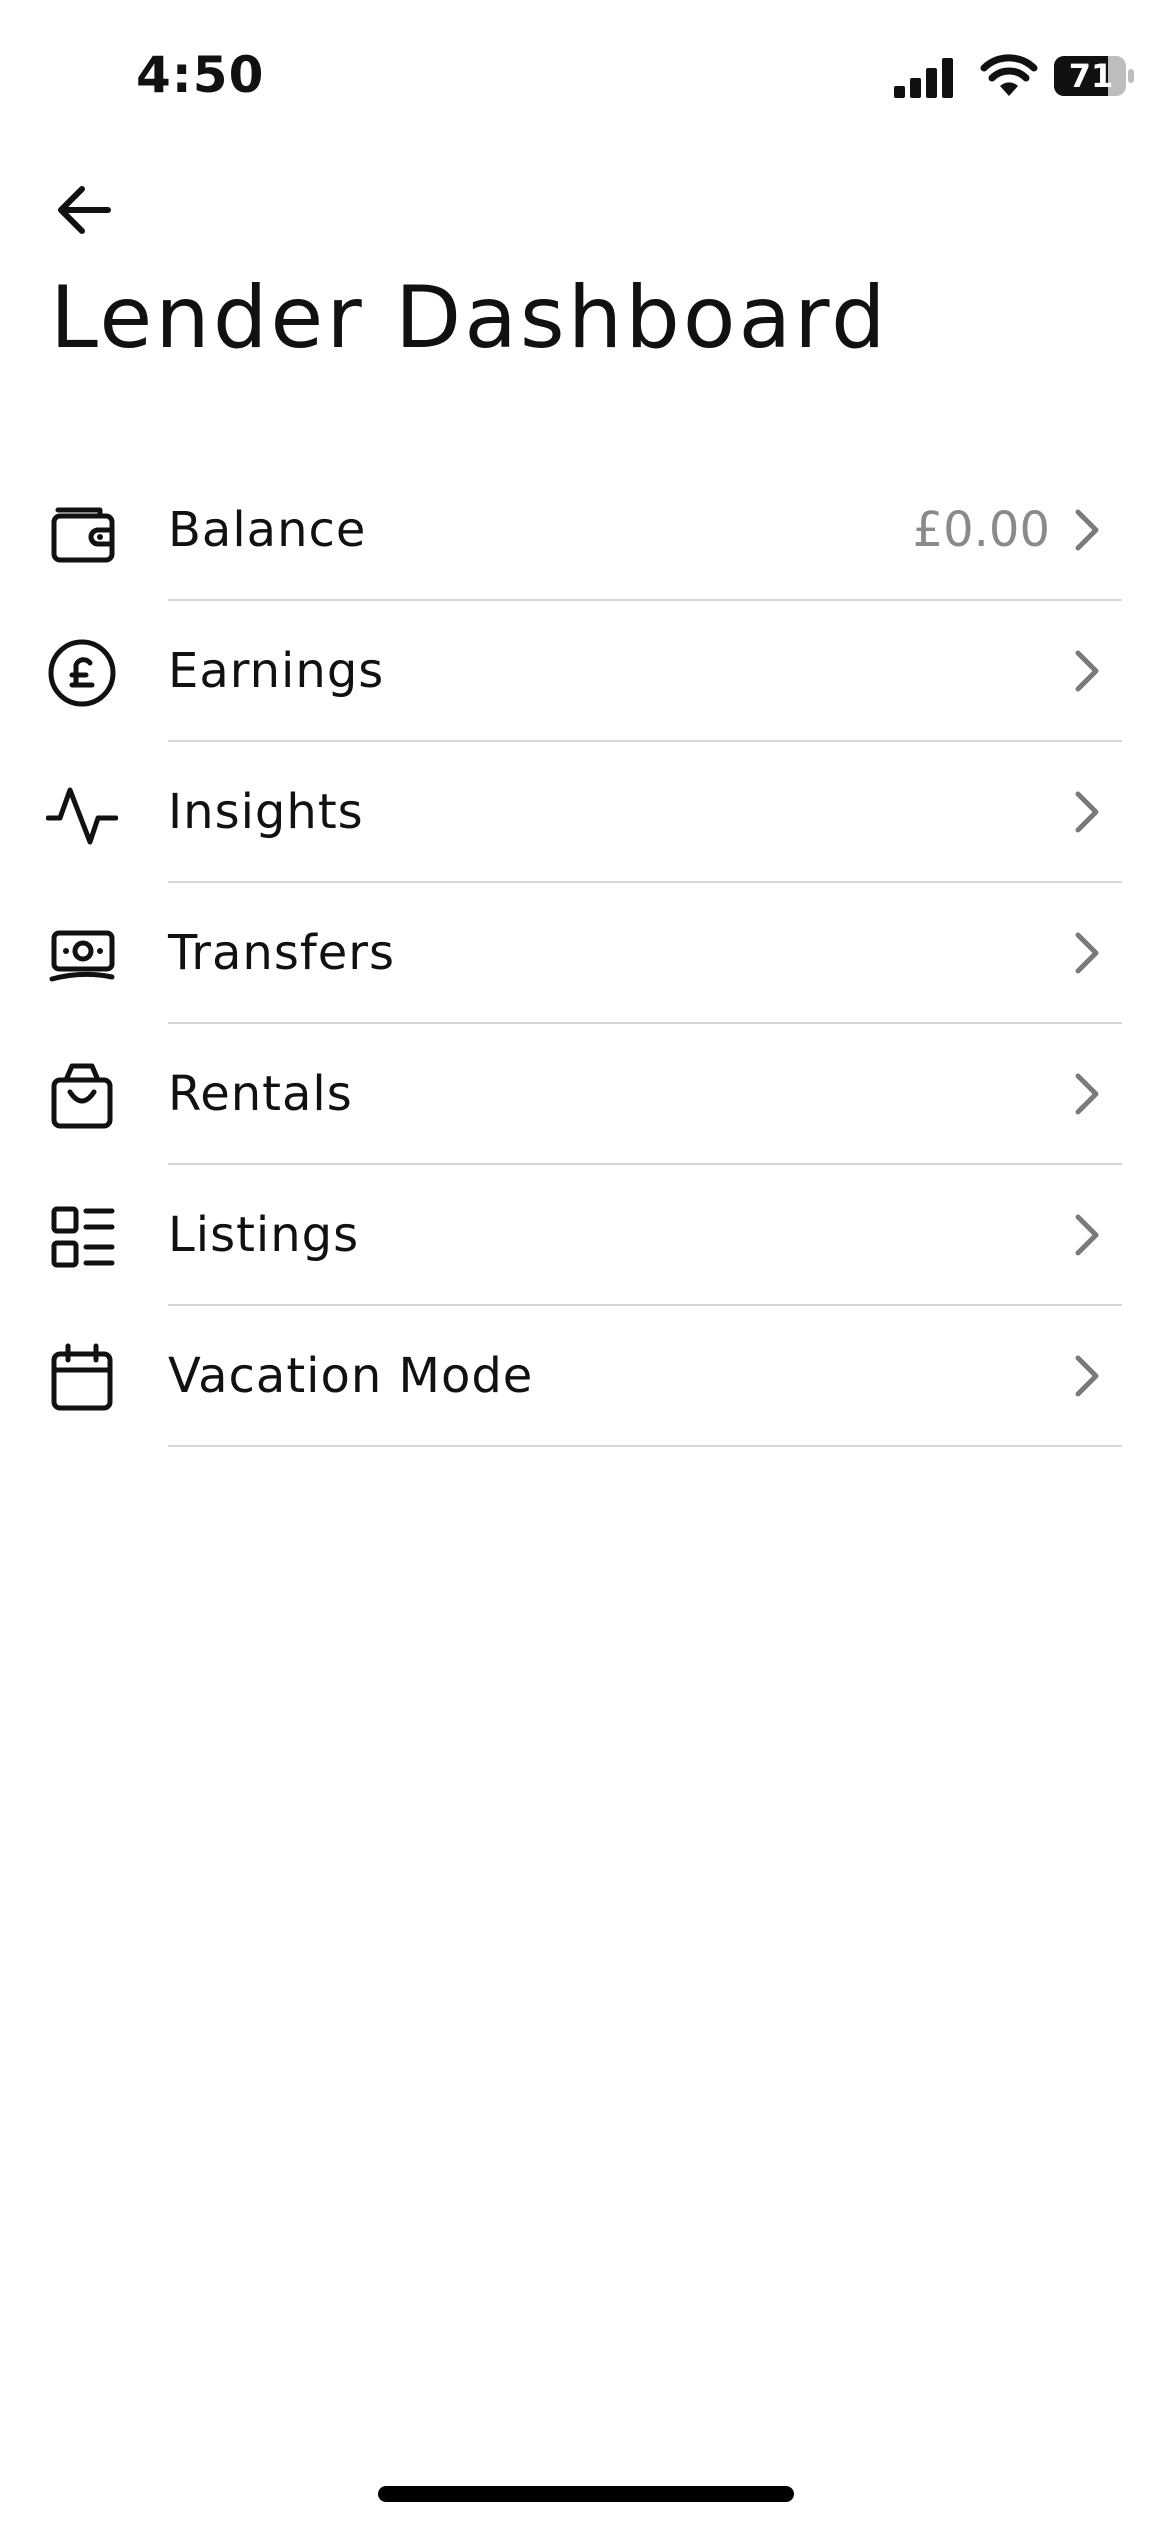  I want to click on cash-icon, so click(82, 956).